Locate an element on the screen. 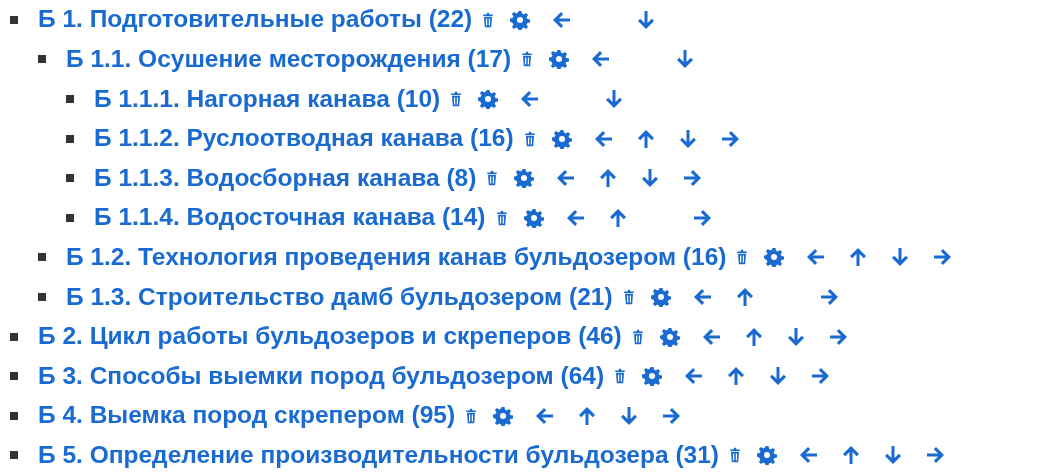 This screenshot has width=1058, height=472. section-link: Б 1.2. Технология проведения канав бульдозером (16) is located at coordinates (396, 257).